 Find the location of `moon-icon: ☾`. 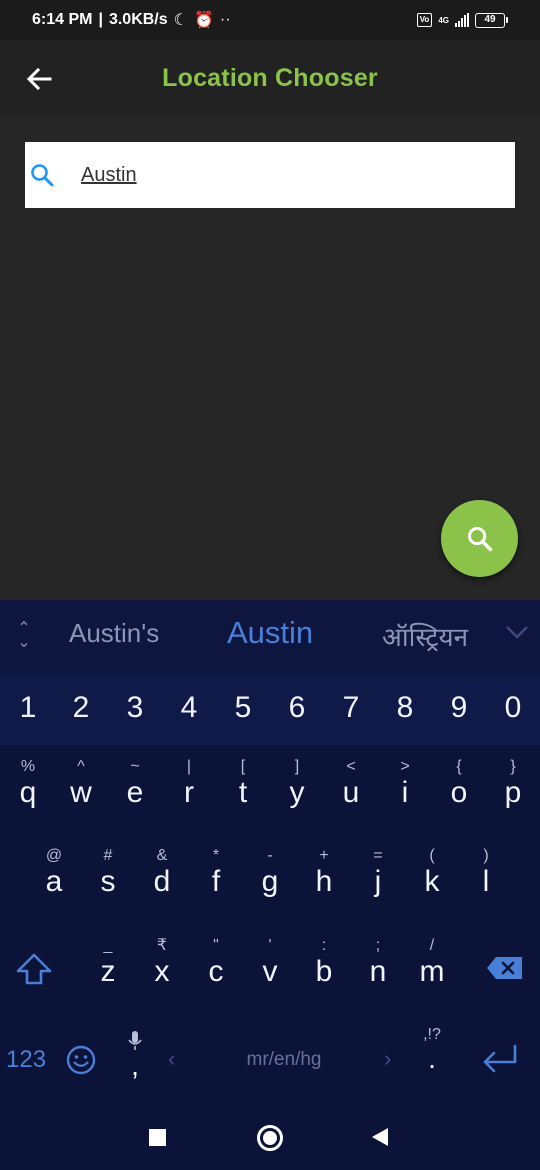

moon-icon: ☾ is located at coordinates (180, 20).